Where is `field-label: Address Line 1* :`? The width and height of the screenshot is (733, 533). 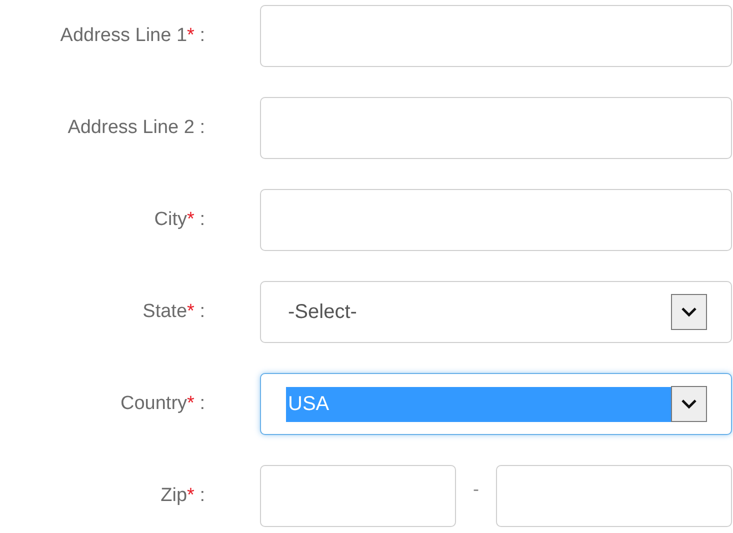
field-label: Address Line 1* : is located at coordinates (132, 36).